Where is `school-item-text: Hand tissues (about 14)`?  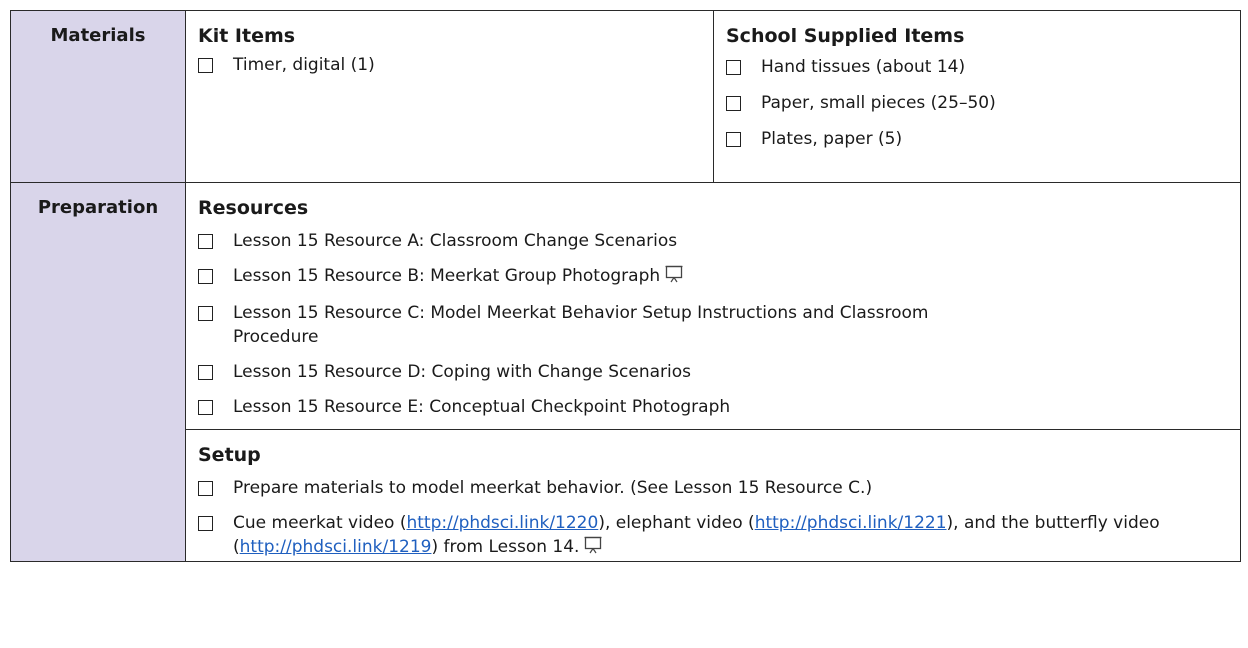 school-item-text: Hand tissues (about 14) is located at coordinates (863, 67).